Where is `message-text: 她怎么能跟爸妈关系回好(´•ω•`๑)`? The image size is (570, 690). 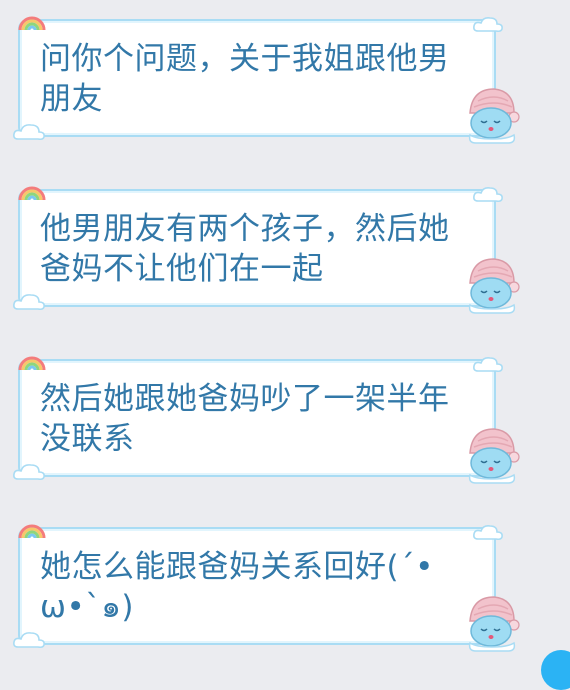
message-text: 她怎么能跟爸妈关系回好(´•ω•`๑) is located at coordinates (237, 587).